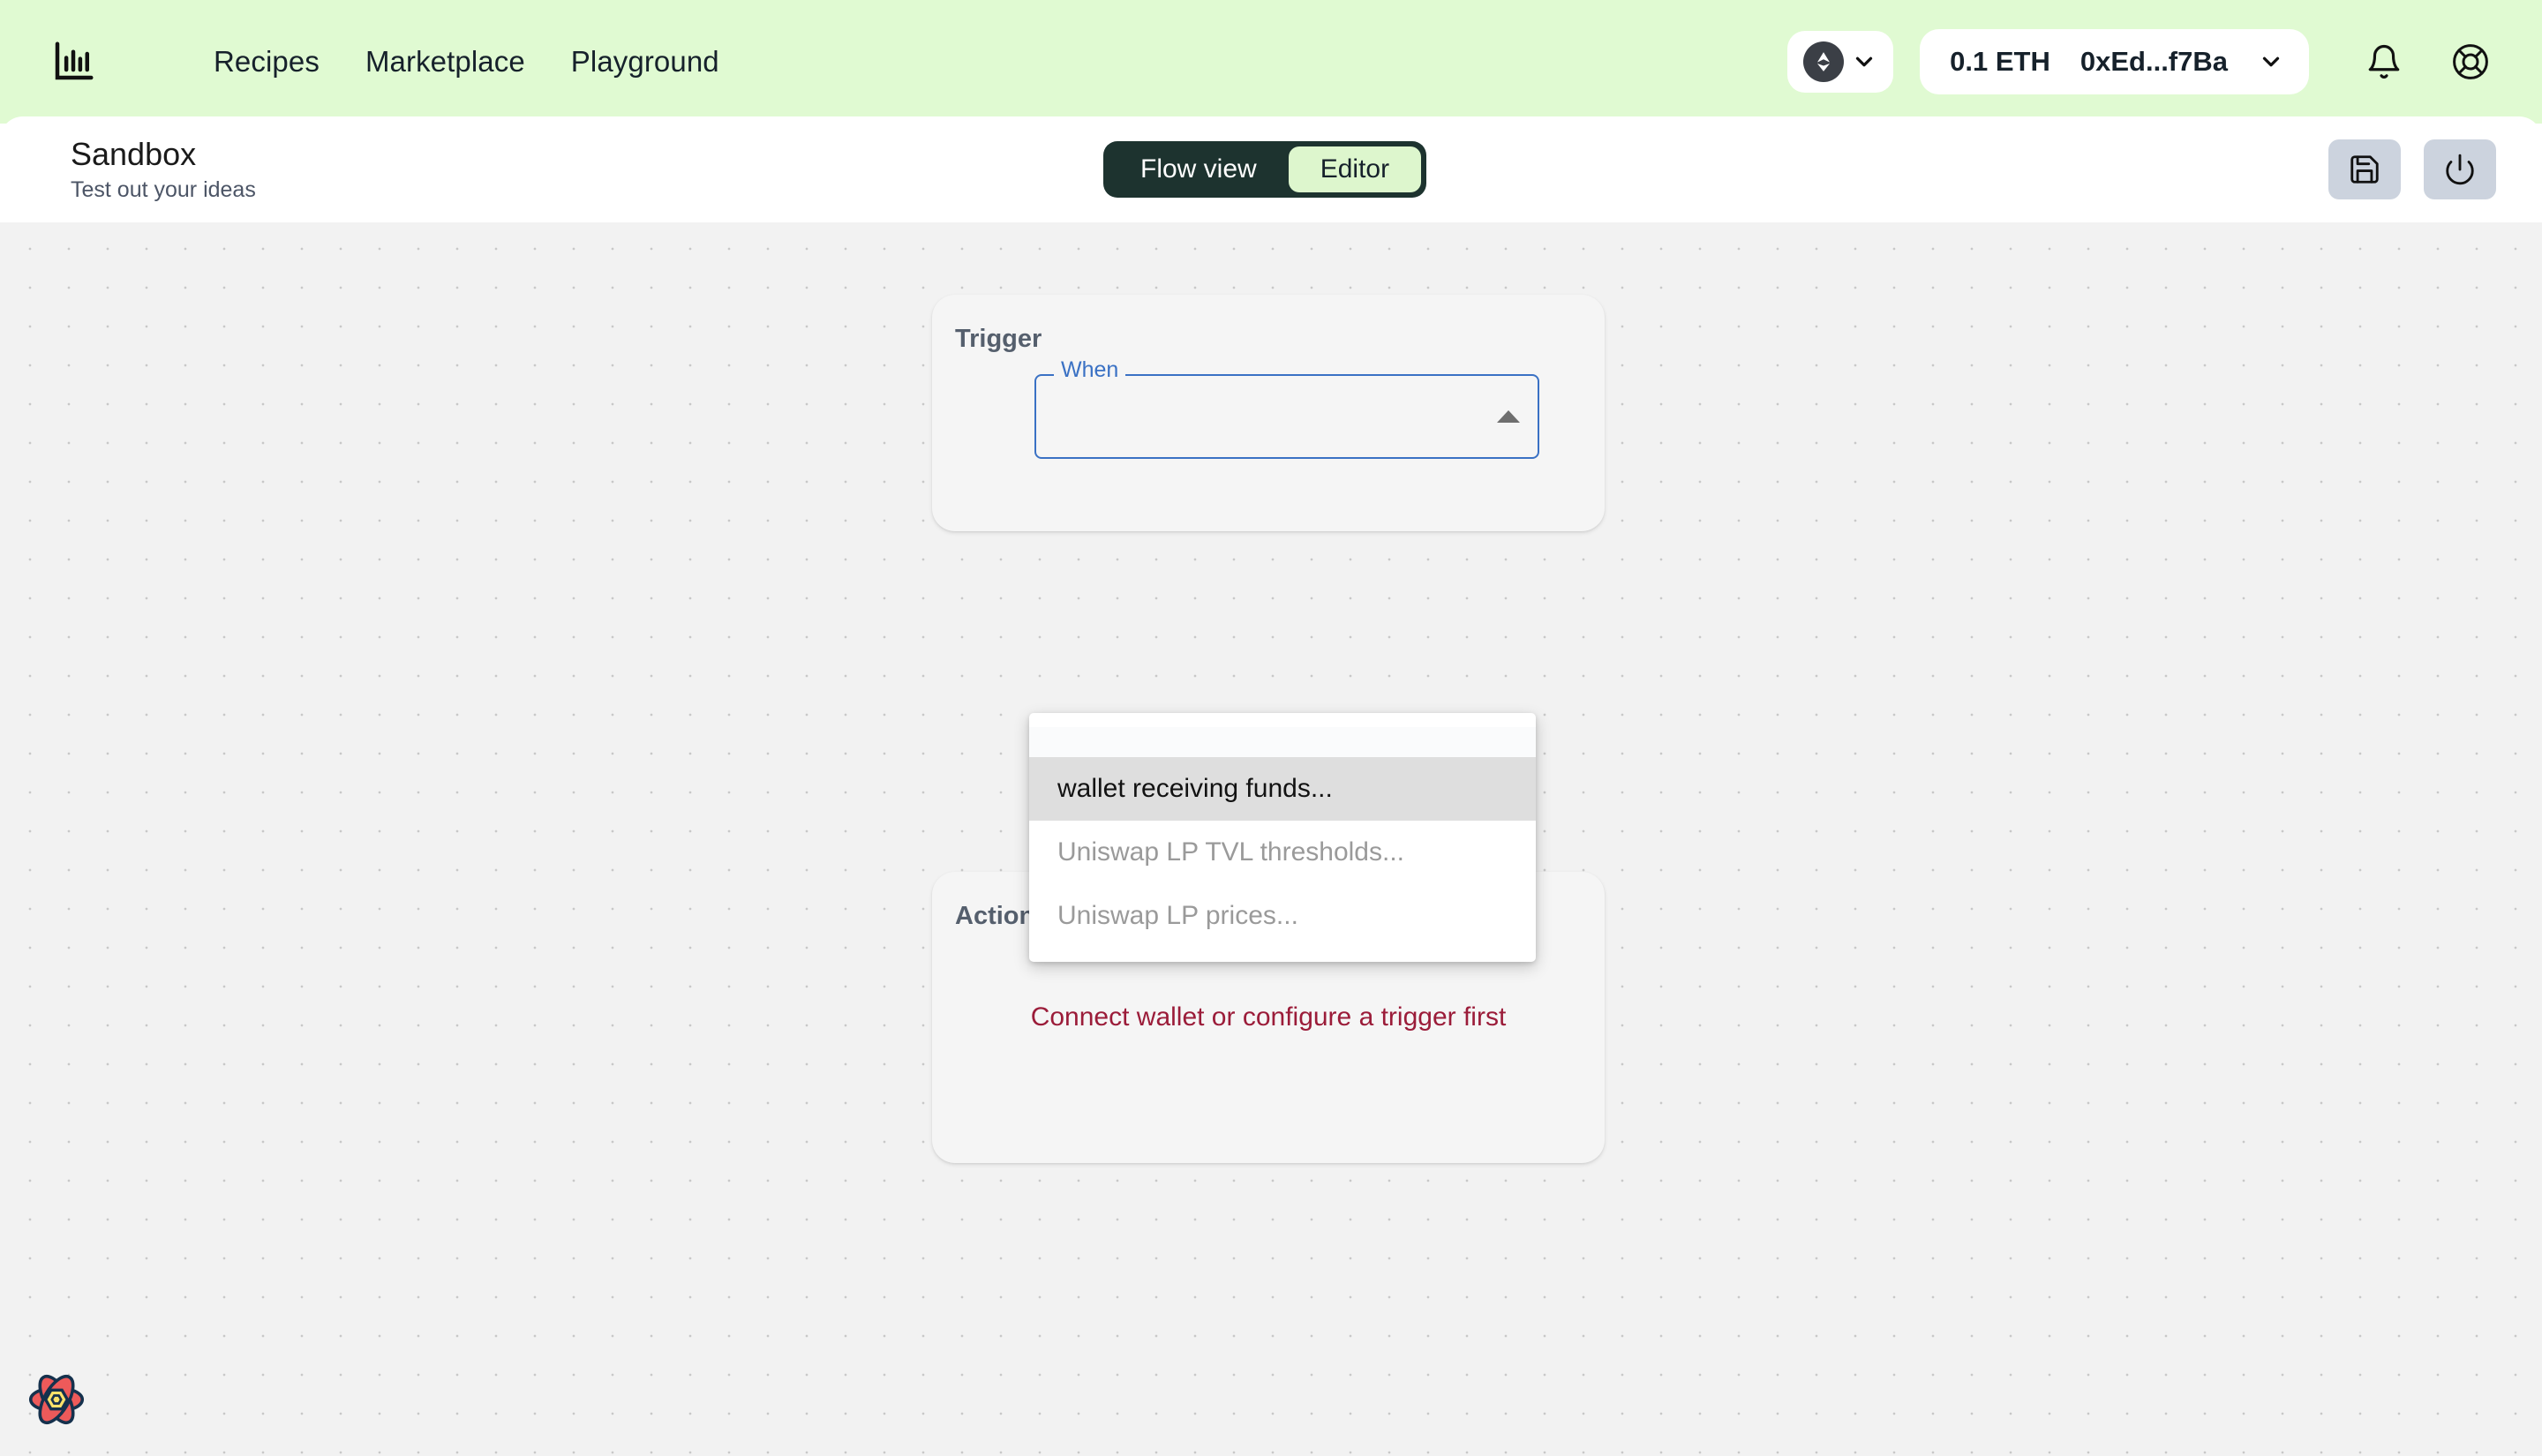  What do you see at coordinates (1283, 742) in the screenshot?
I see `dropdown-option-empty` at bounding box center [1283, 742].